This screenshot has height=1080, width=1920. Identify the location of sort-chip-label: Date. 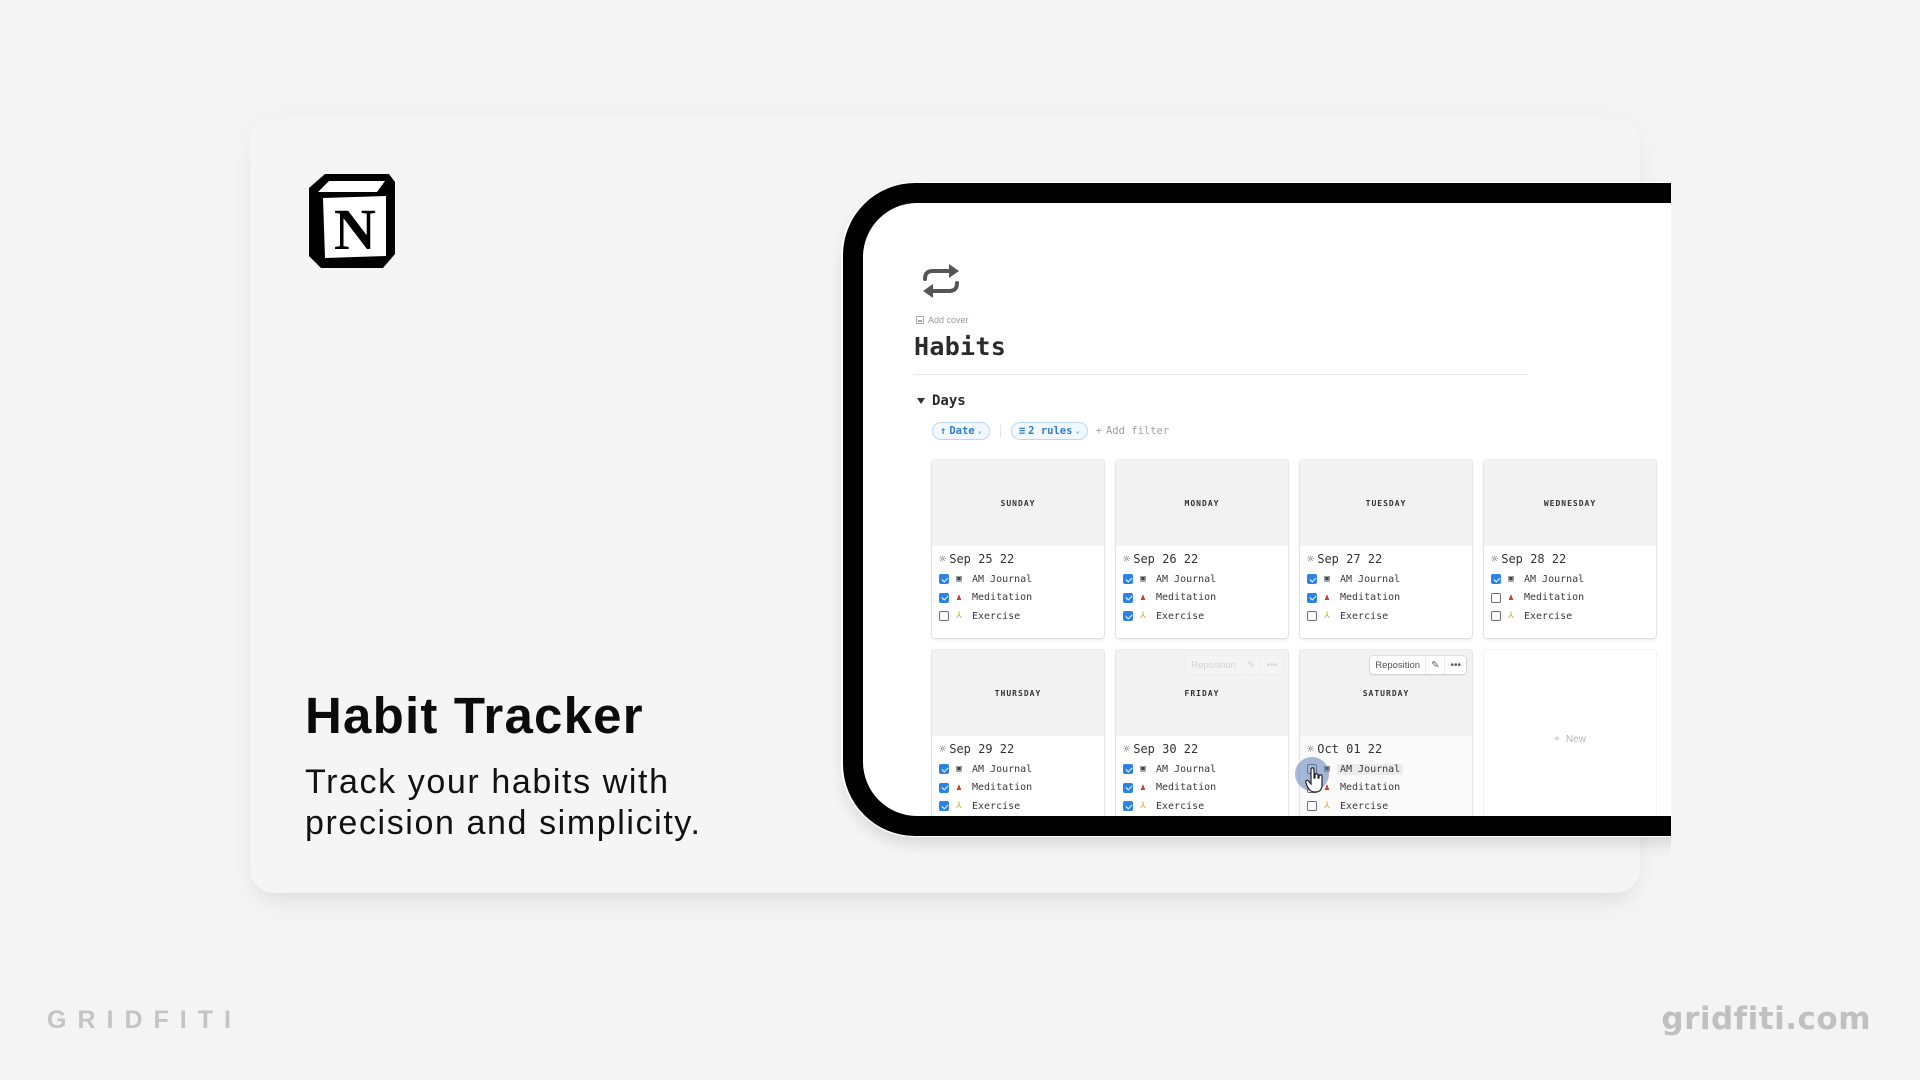
(962, 431).